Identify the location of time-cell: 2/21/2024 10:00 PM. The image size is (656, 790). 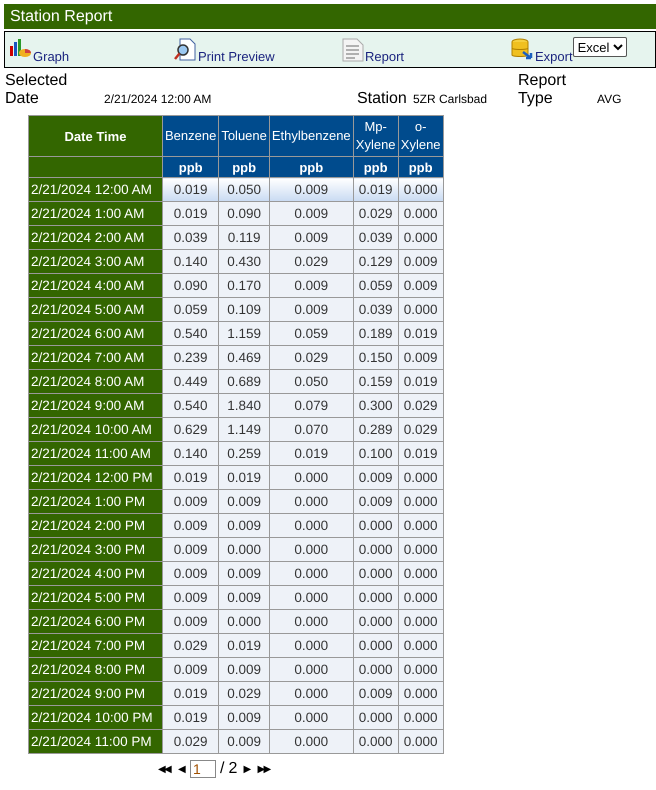
(95, 718).